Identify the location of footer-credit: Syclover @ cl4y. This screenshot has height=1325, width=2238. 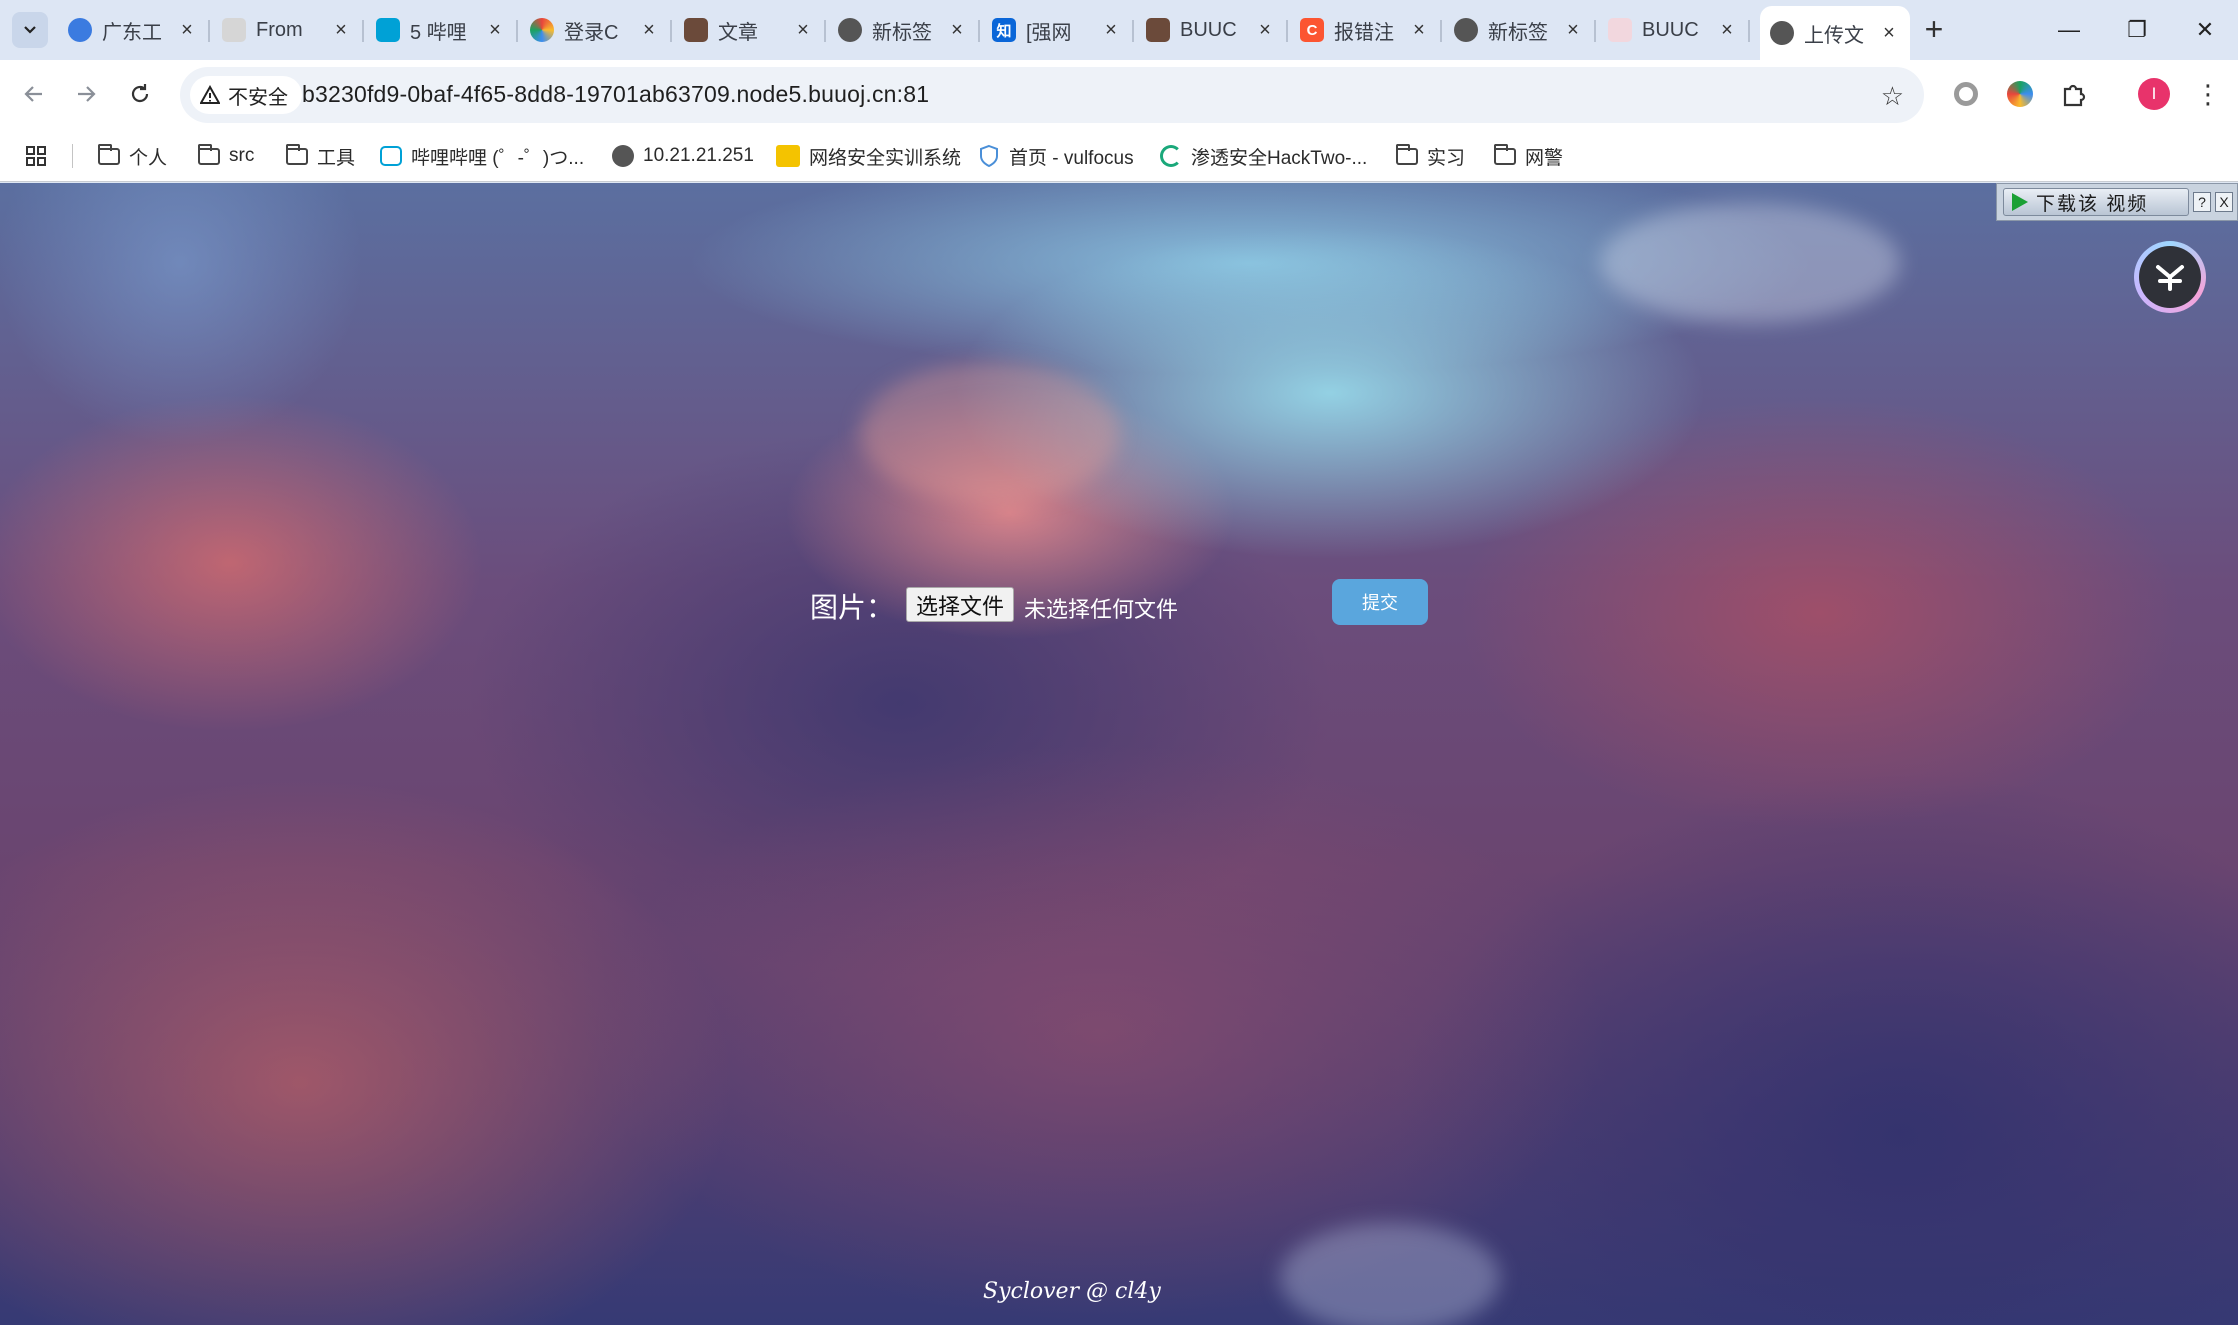
(1072, 1291).